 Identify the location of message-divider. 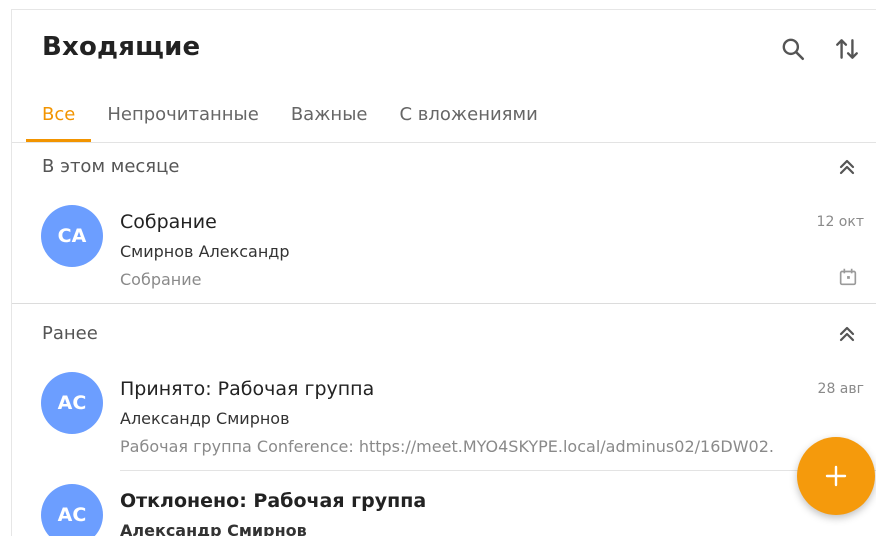
(498, 470).